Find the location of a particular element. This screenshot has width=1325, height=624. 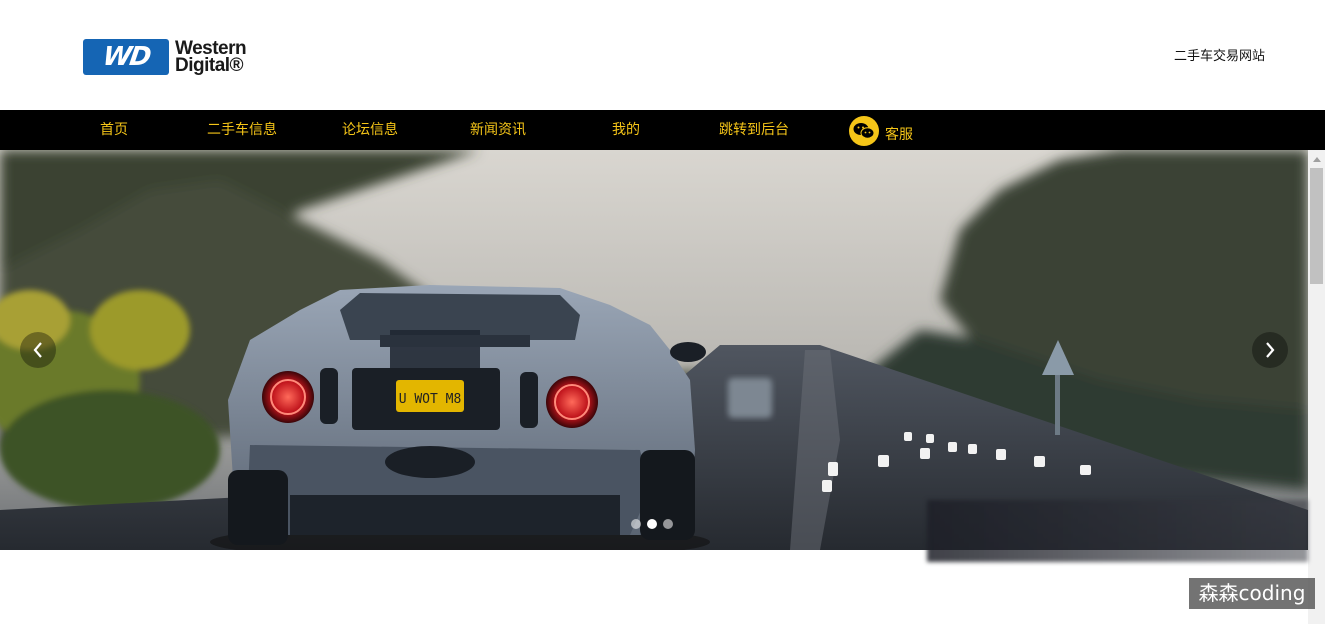

logo-word-digital: Digital® is located at coordinates (209, 65).